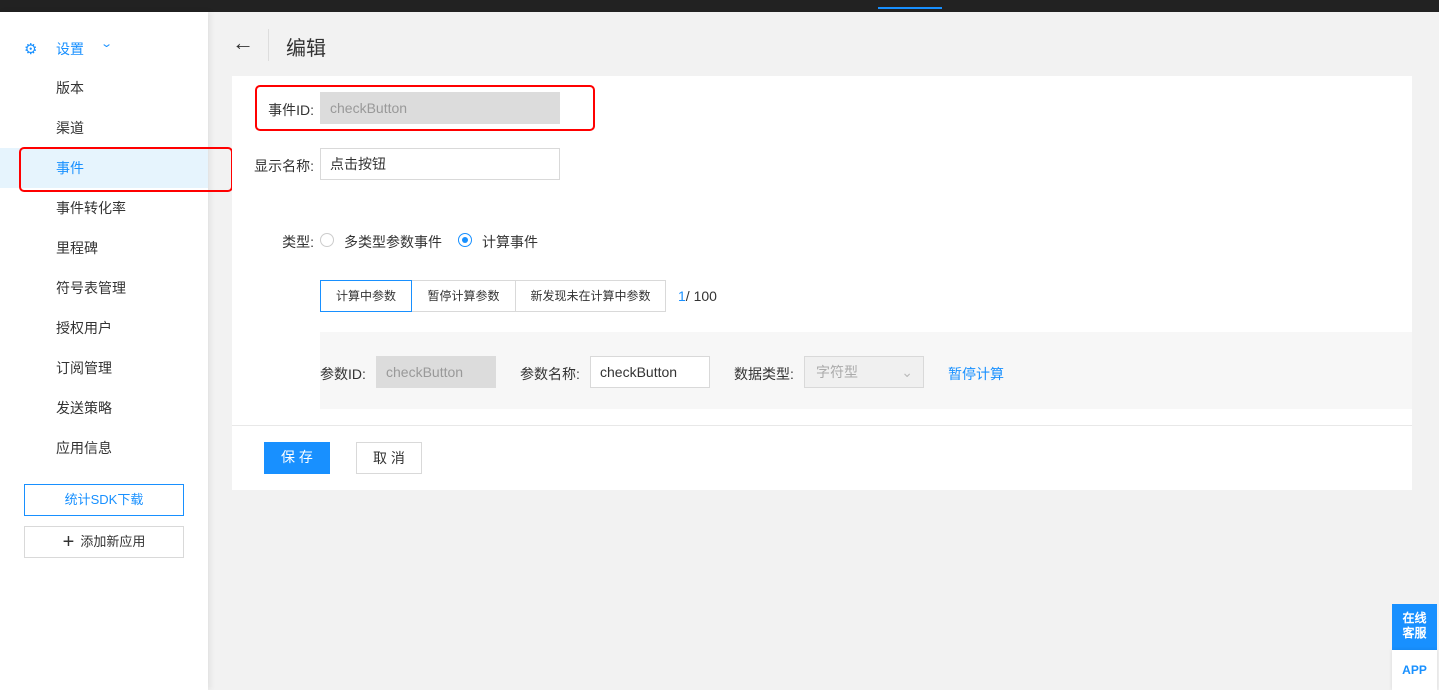 The image size is (1439, 690). I want to click on sidebar-item-authorized-users: 授权用户, so click(104, 328).